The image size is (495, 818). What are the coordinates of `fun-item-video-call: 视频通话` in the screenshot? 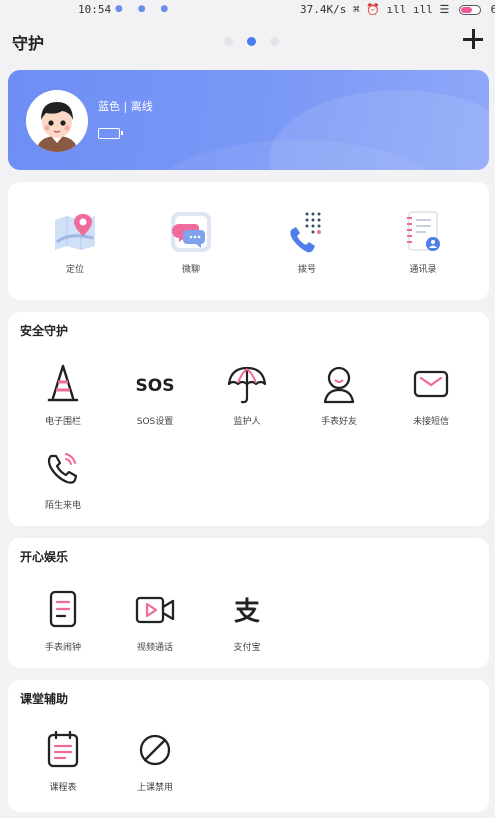 It's located at (155, 619).